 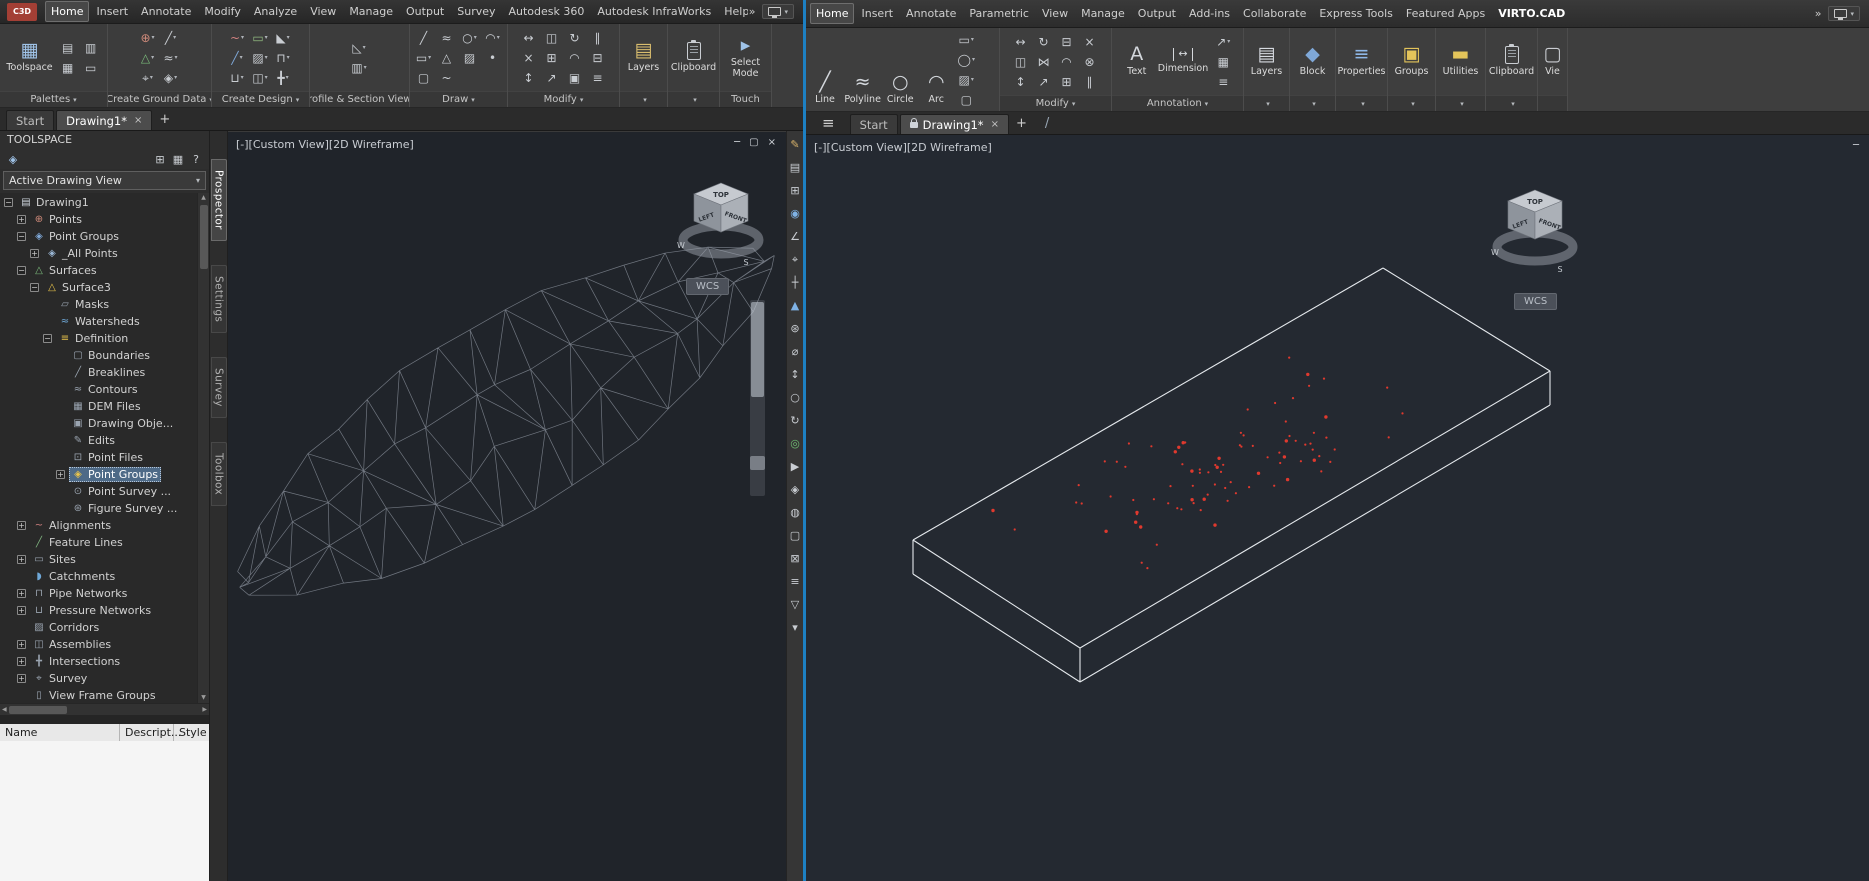 What do you see at coordinates (98, 253) in the screenshot?
I see `tree-item-all-points: + ◈ _All Points` at bounding box center [98, 253].